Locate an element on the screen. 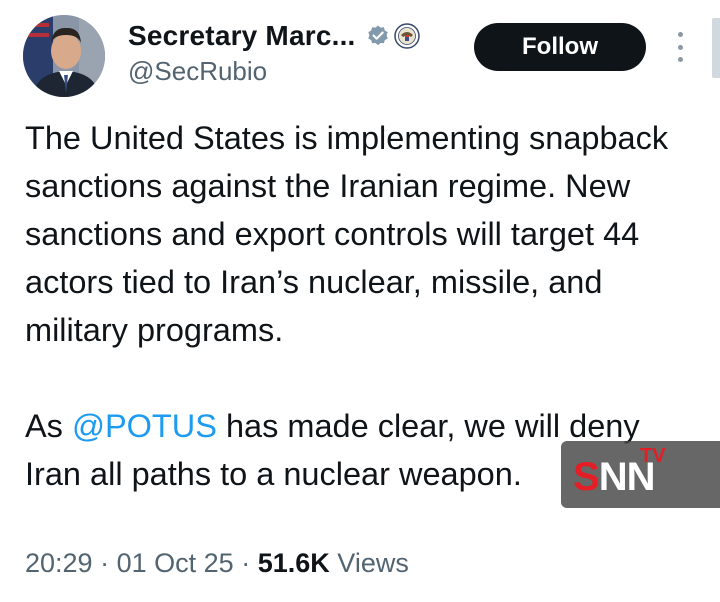 The height and width of the screenshot is (602, 720). government-seal-icon is located at coordinates (406, 36).